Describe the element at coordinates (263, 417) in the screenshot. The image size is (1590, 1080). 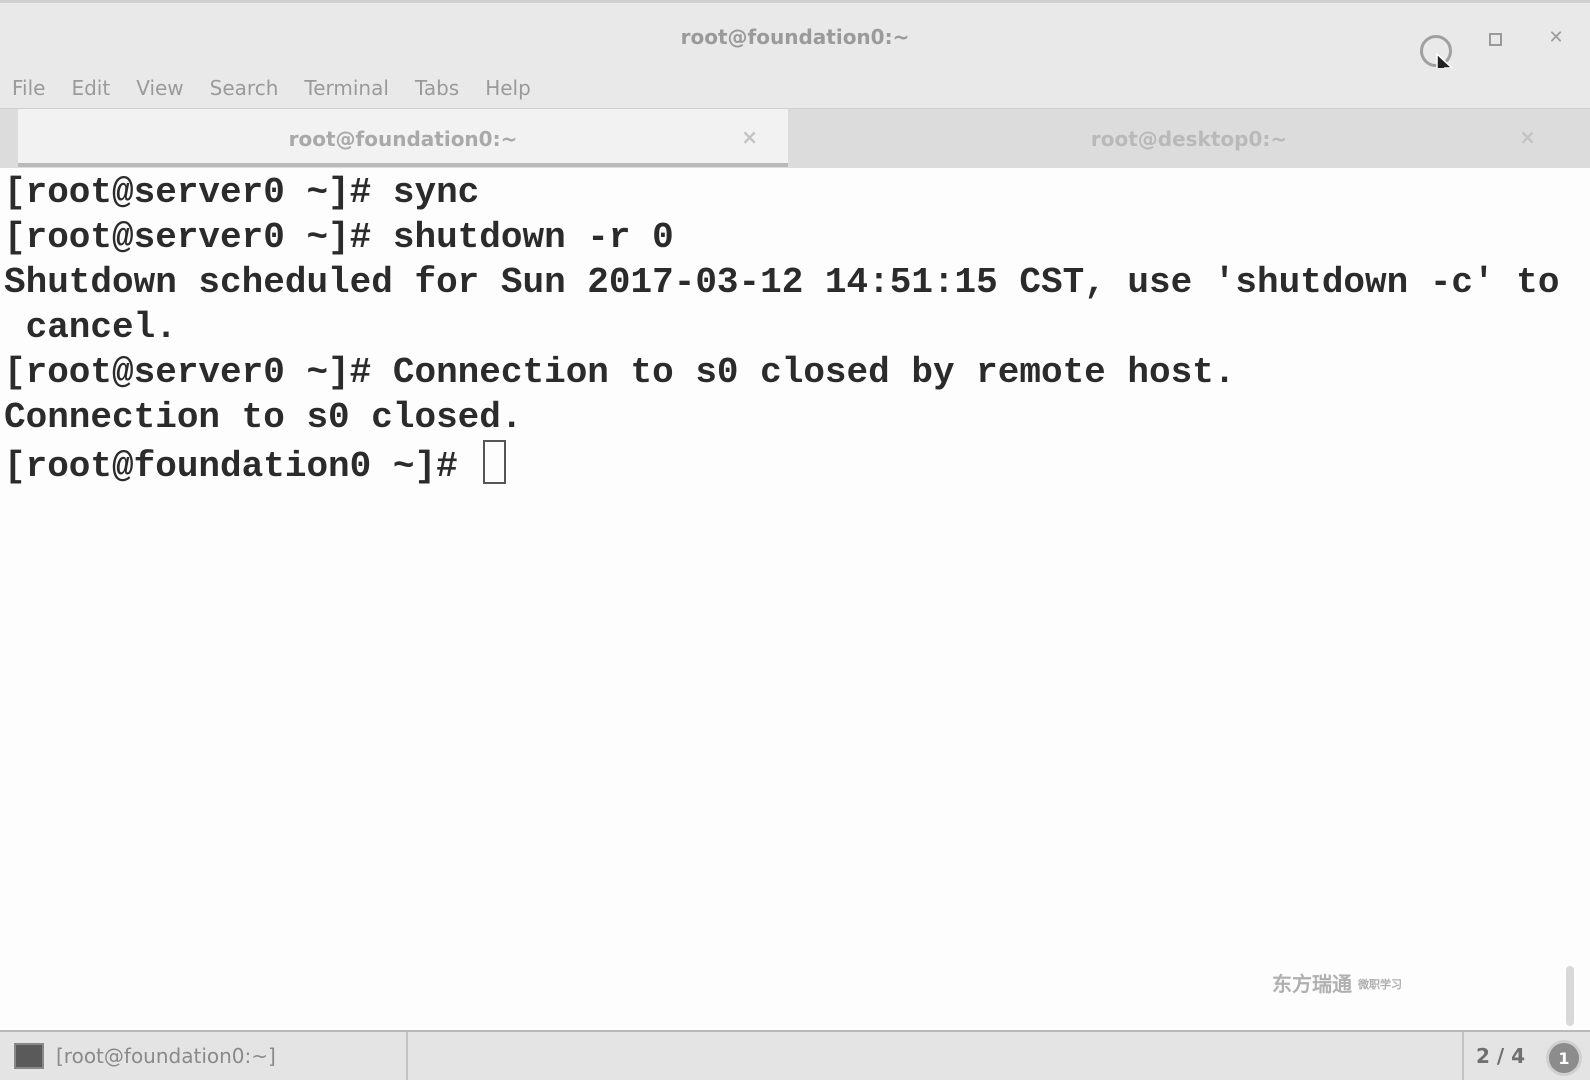
I see `terminal-line: Connection to s0 closed.` at that location.